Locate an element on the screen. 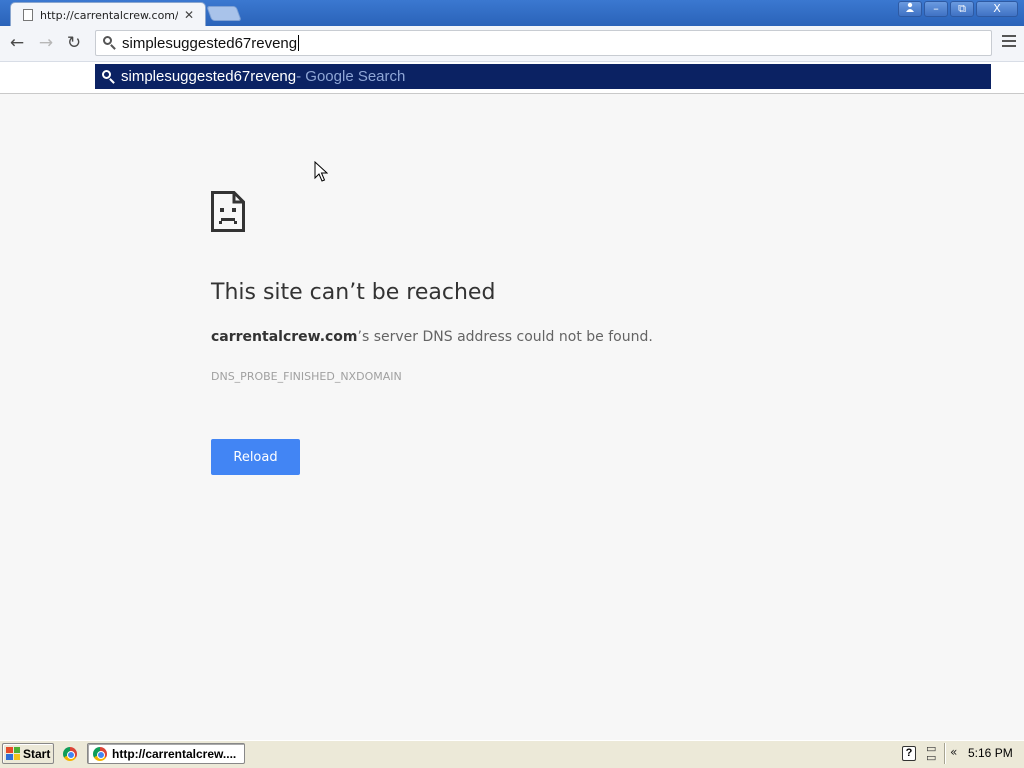  start-button: Start is located at coordinates (28, 753).